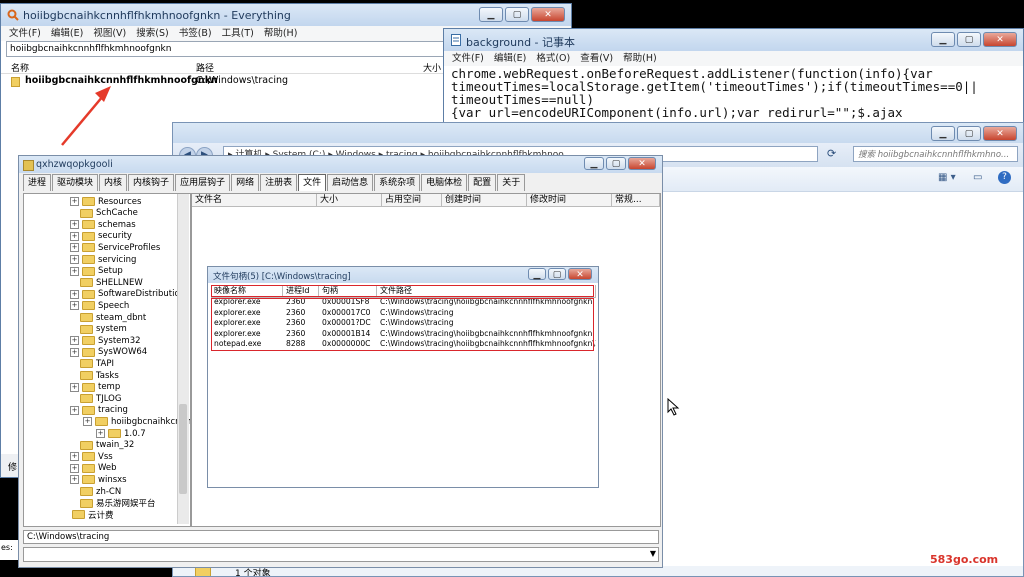 The width and height of the screenshot is (1024, 577). What do you see at coordinates (94, 375) in the screenshot?
I see `tree-item: Tasks` at bounding box center [94, 375].